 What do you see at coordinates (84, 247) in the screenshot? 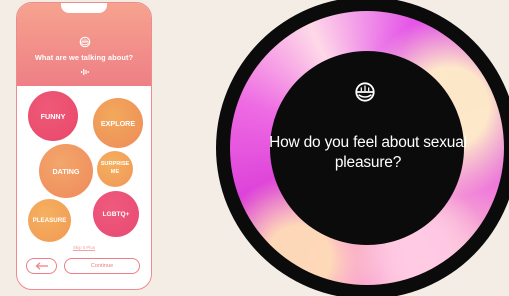
I see `skip-link: Skip it Plus` at bounding box center [84, 247].